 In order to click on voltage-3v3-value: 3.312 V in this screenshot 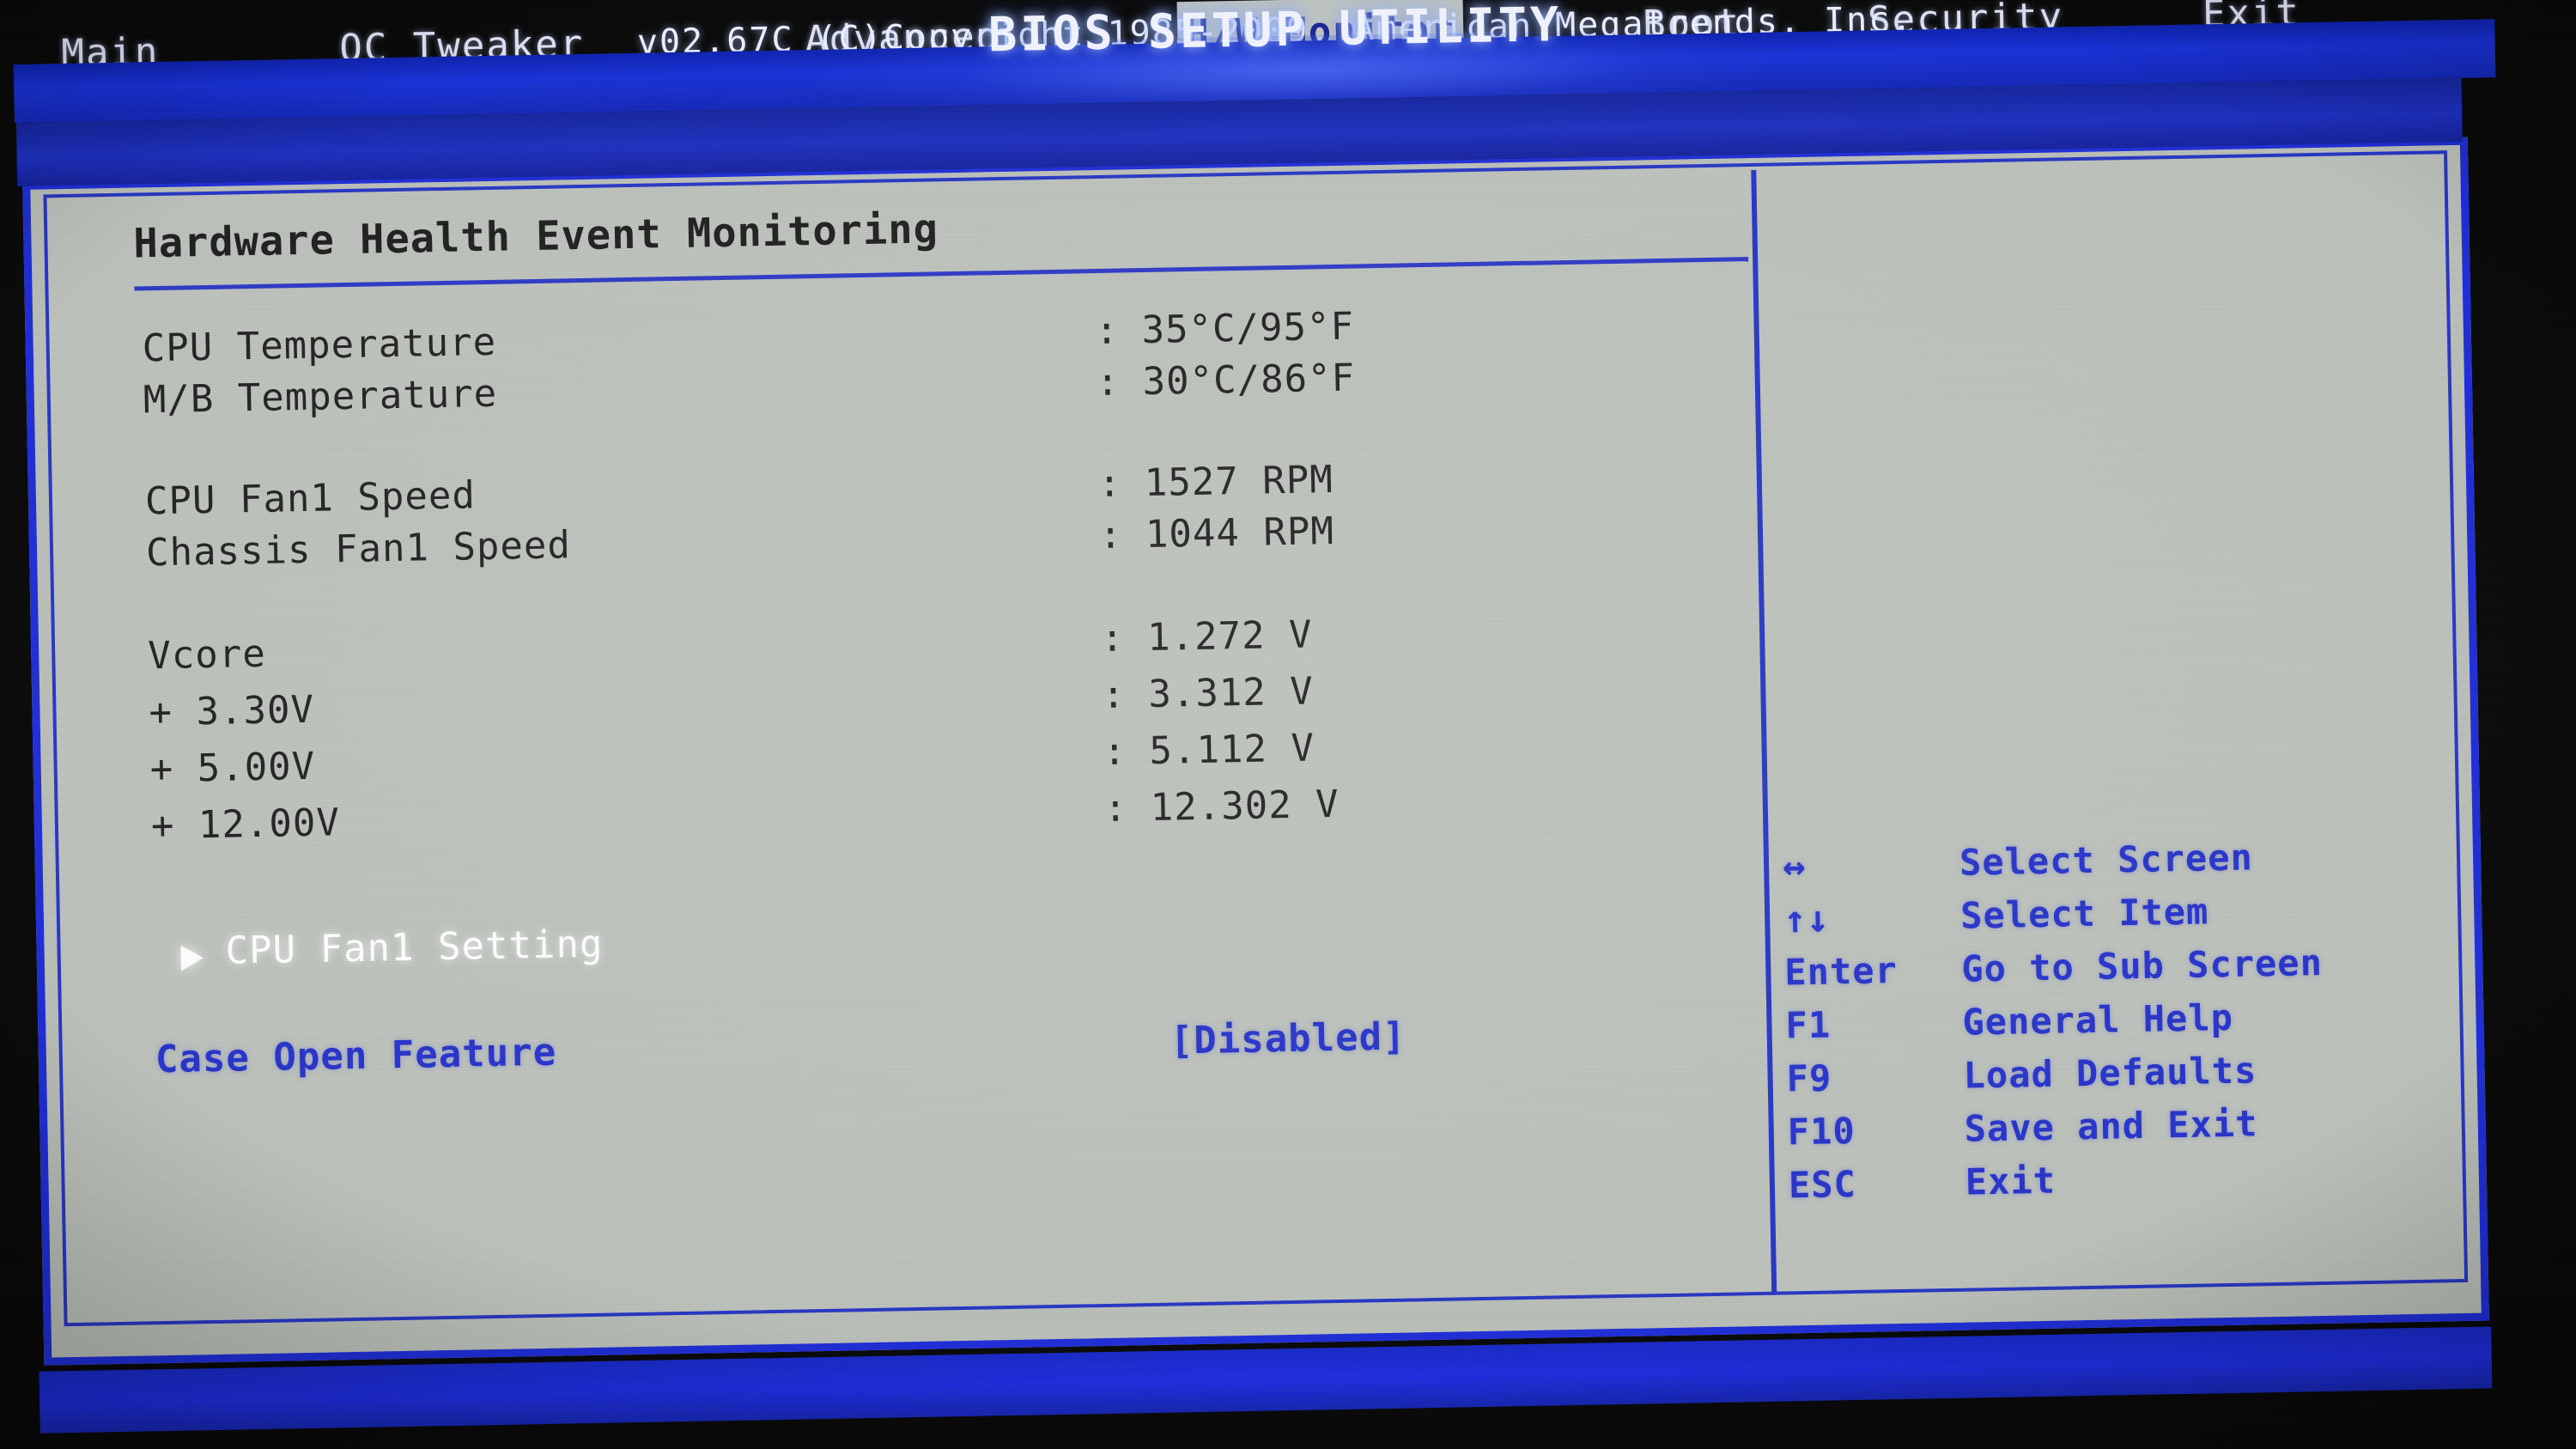, I will do `click(1231, 692)`.